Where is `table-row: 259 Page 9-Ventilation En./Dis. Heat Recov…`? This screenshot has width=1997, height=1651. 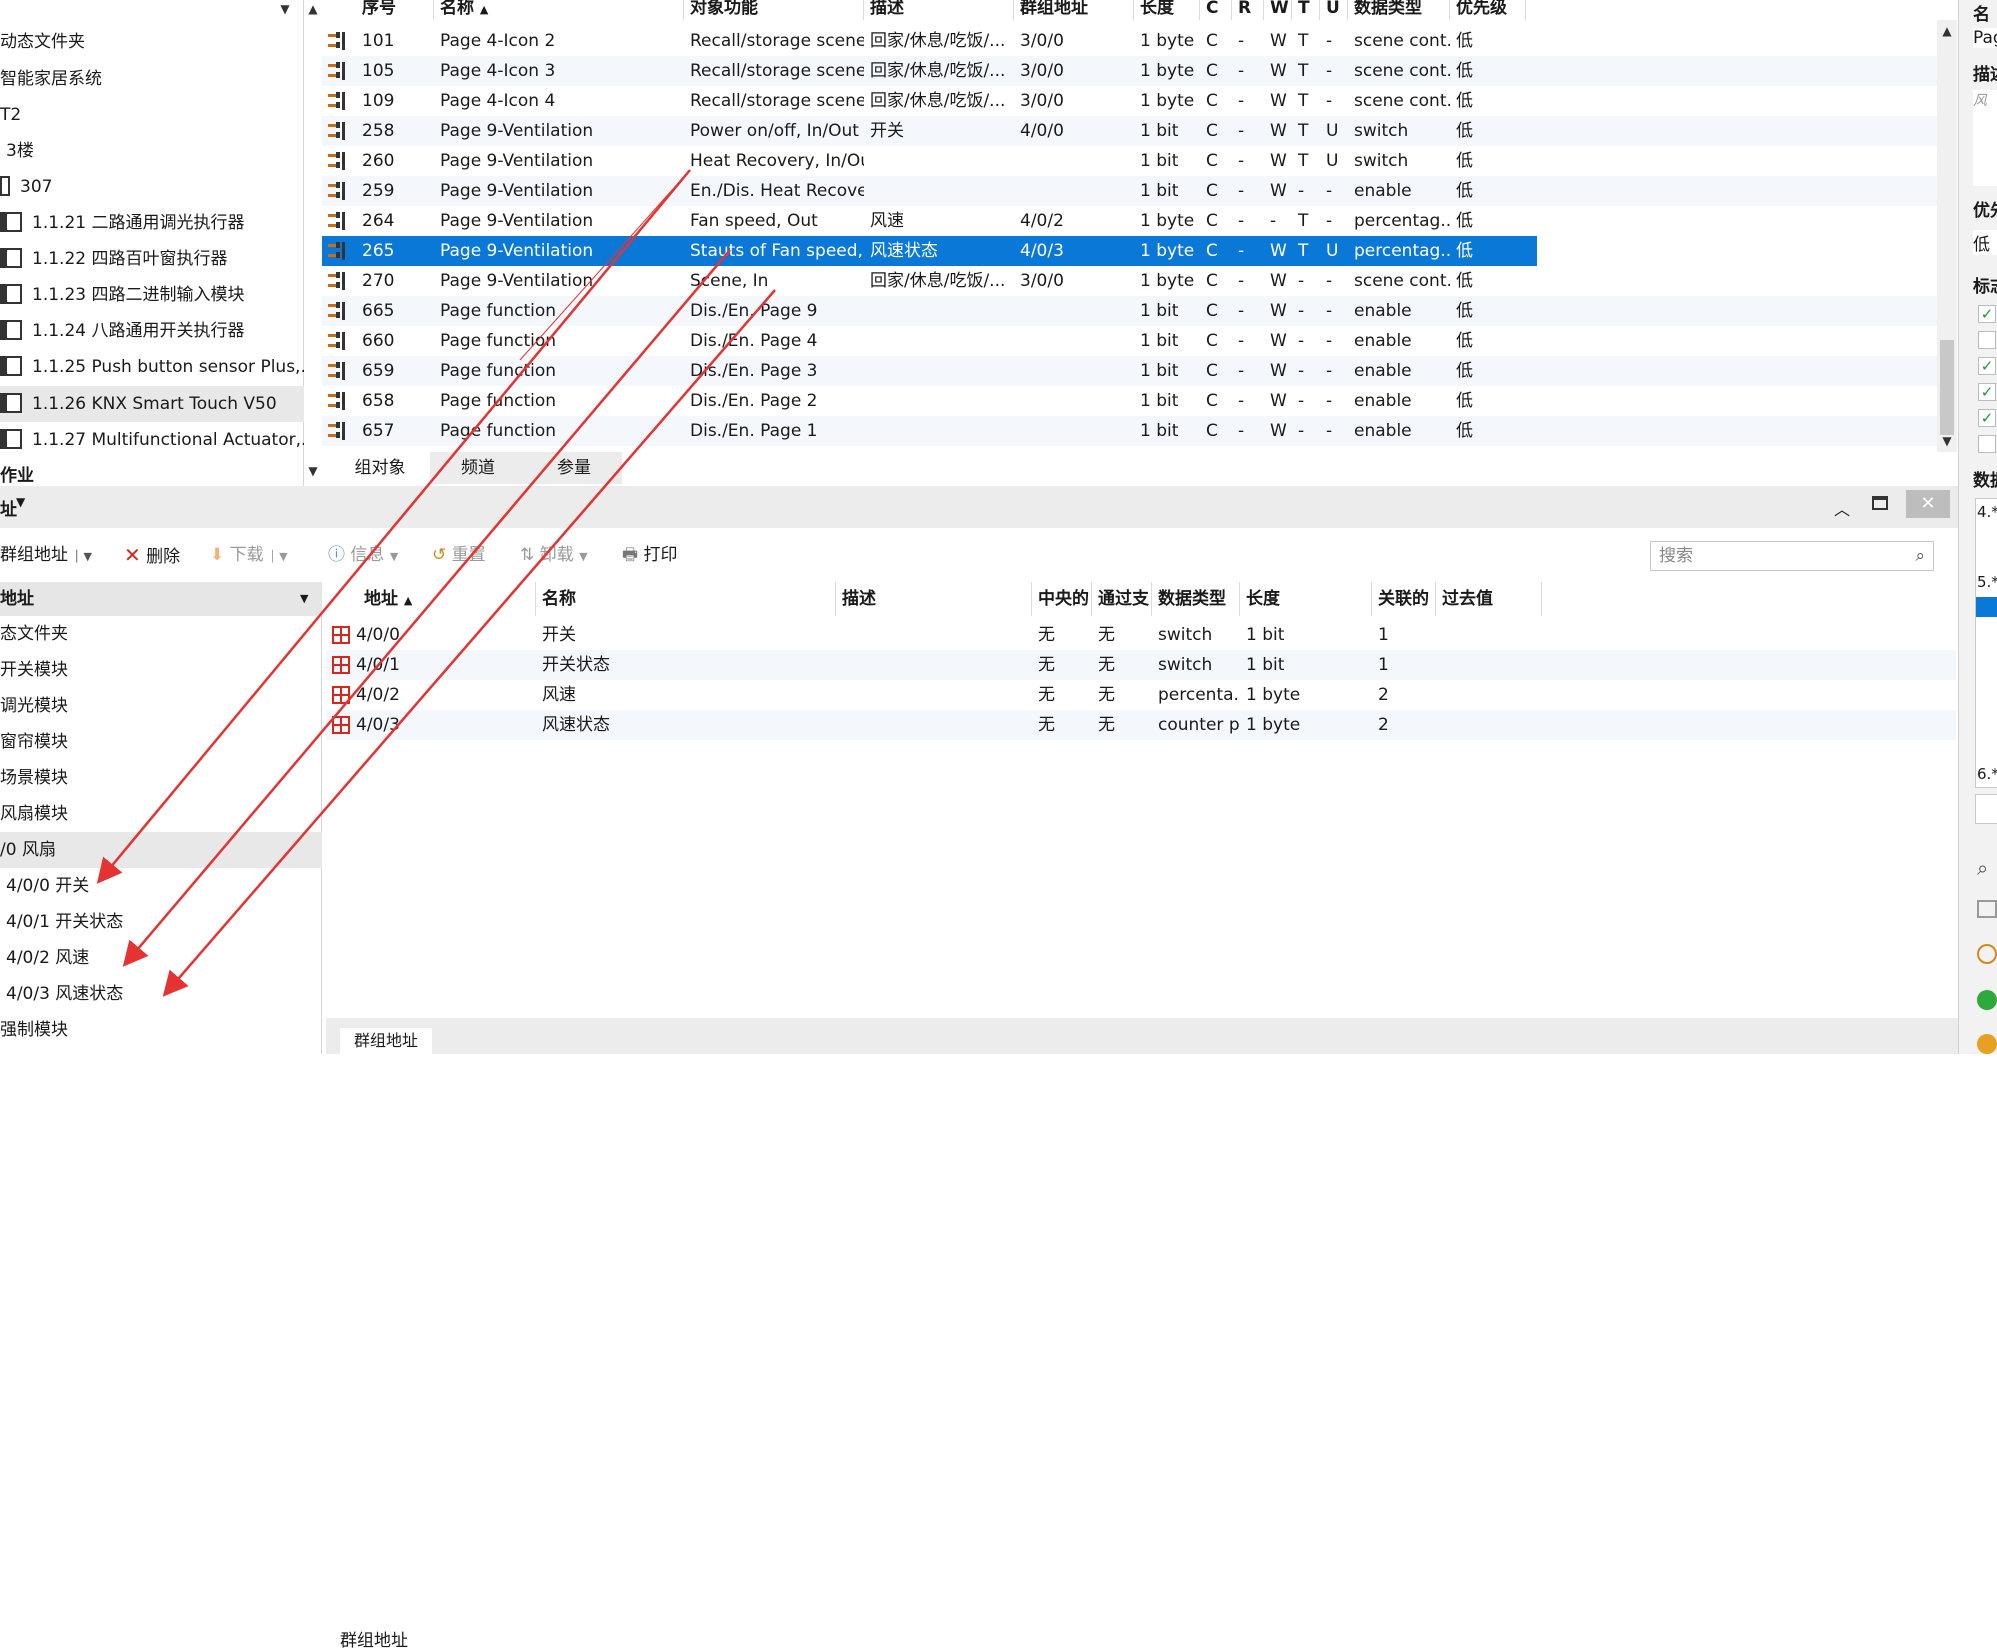 table-row: 259 Page 9-Ventilation En./Dis. Heat Recov… is located at coordinates (1129, 191).